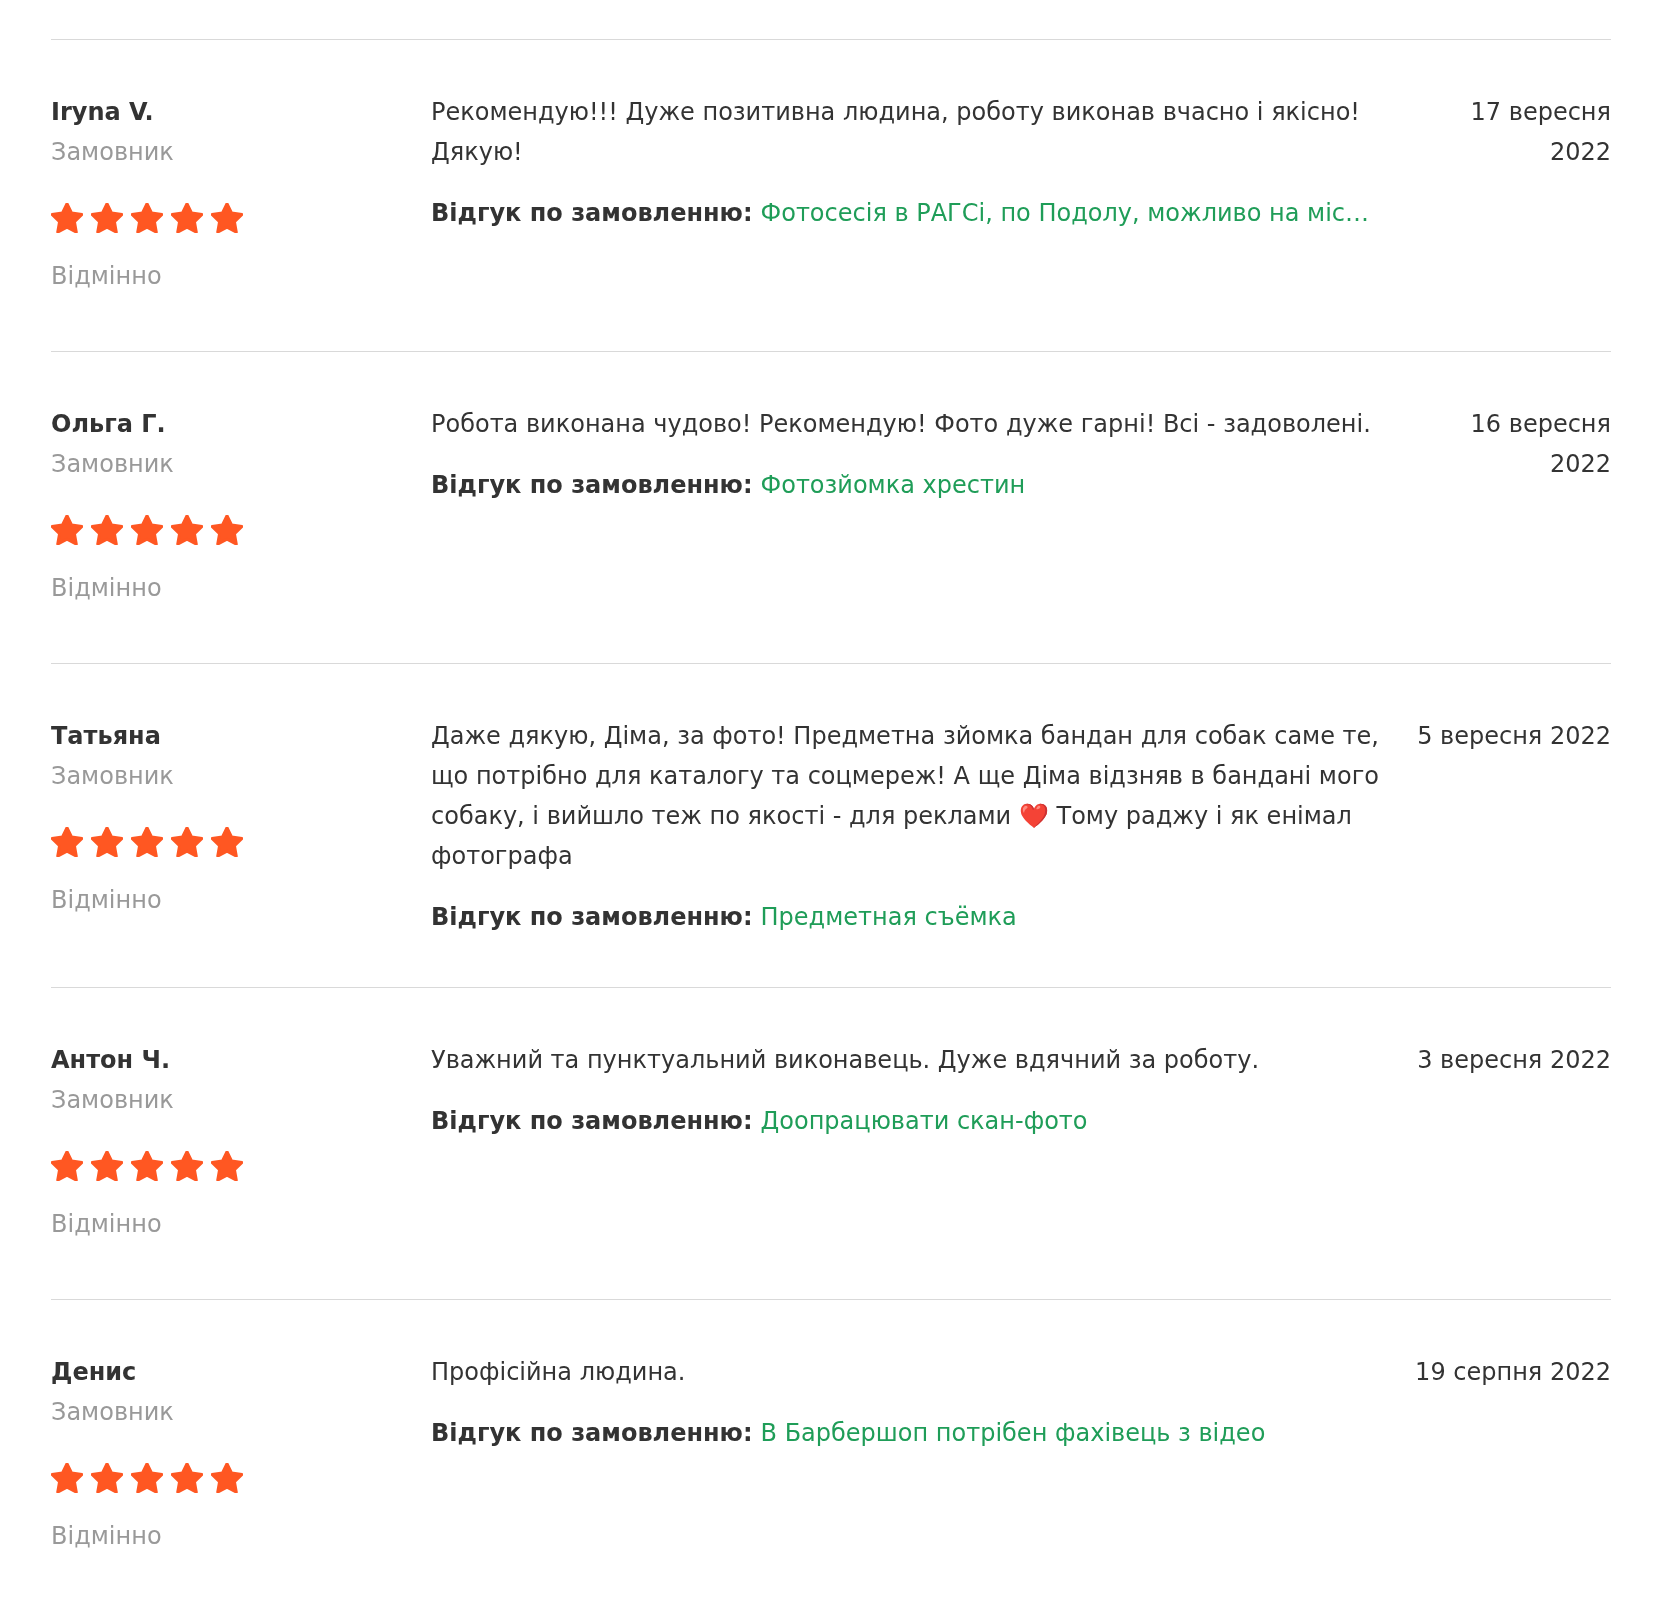  What do you see at coordinates (111, 1060) in the screenshot?
I see `reviewer-name: Антон Ч.` at bounding box center [111, 1060].